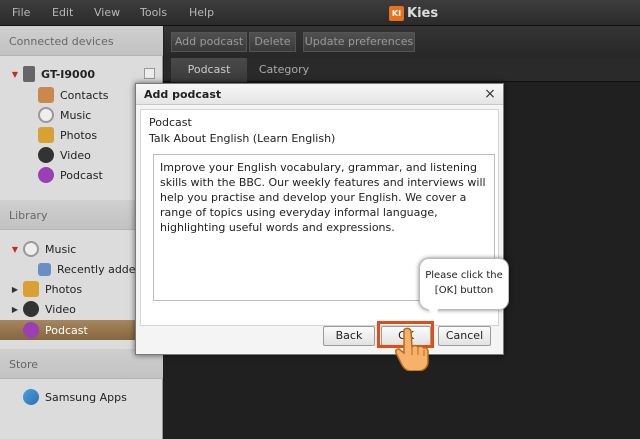 The width and height of the screenshot is (640, 439). I want to click on add-podcast-button: Add podcast, so click(209, 42).